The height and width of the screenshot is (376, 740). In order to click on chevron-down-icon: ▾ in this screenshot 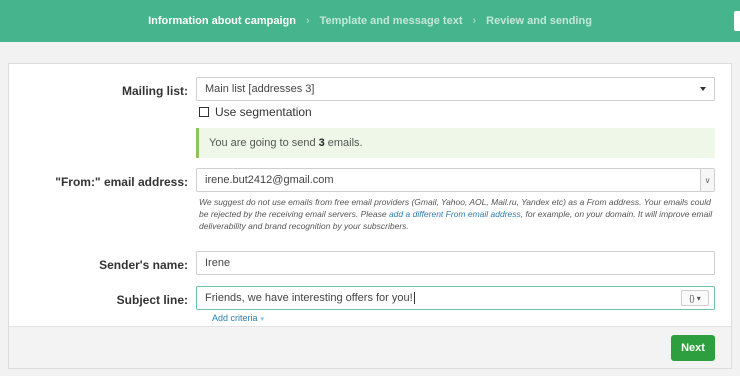, I will do `click(262, 319)`.